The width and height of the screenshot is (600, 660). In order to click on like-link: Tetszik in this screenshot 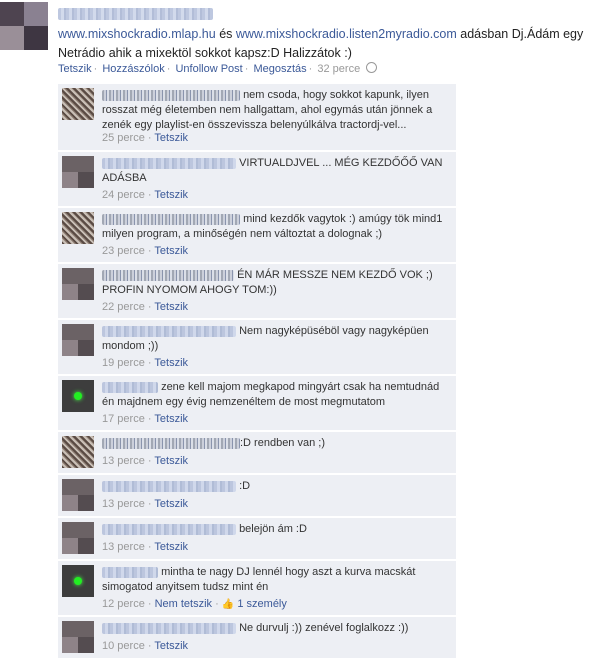, I will do `click(75, 69)`.